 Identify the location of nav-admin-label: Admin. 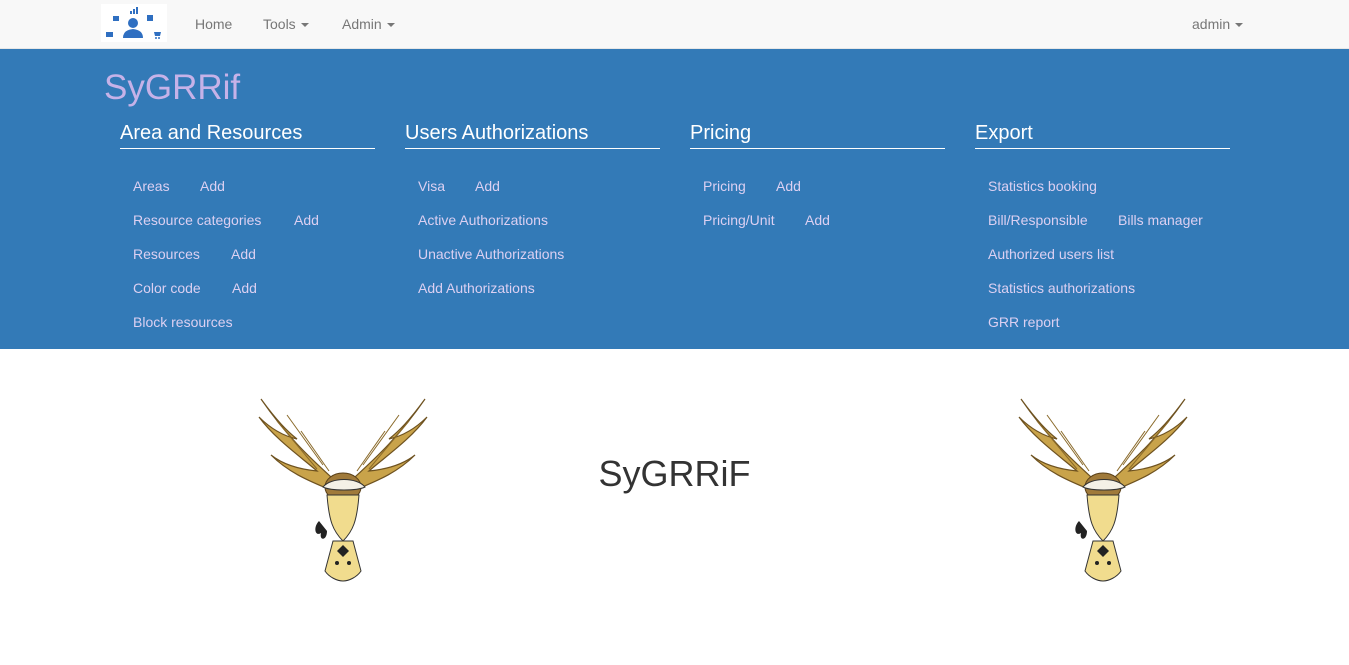
(362, 24).